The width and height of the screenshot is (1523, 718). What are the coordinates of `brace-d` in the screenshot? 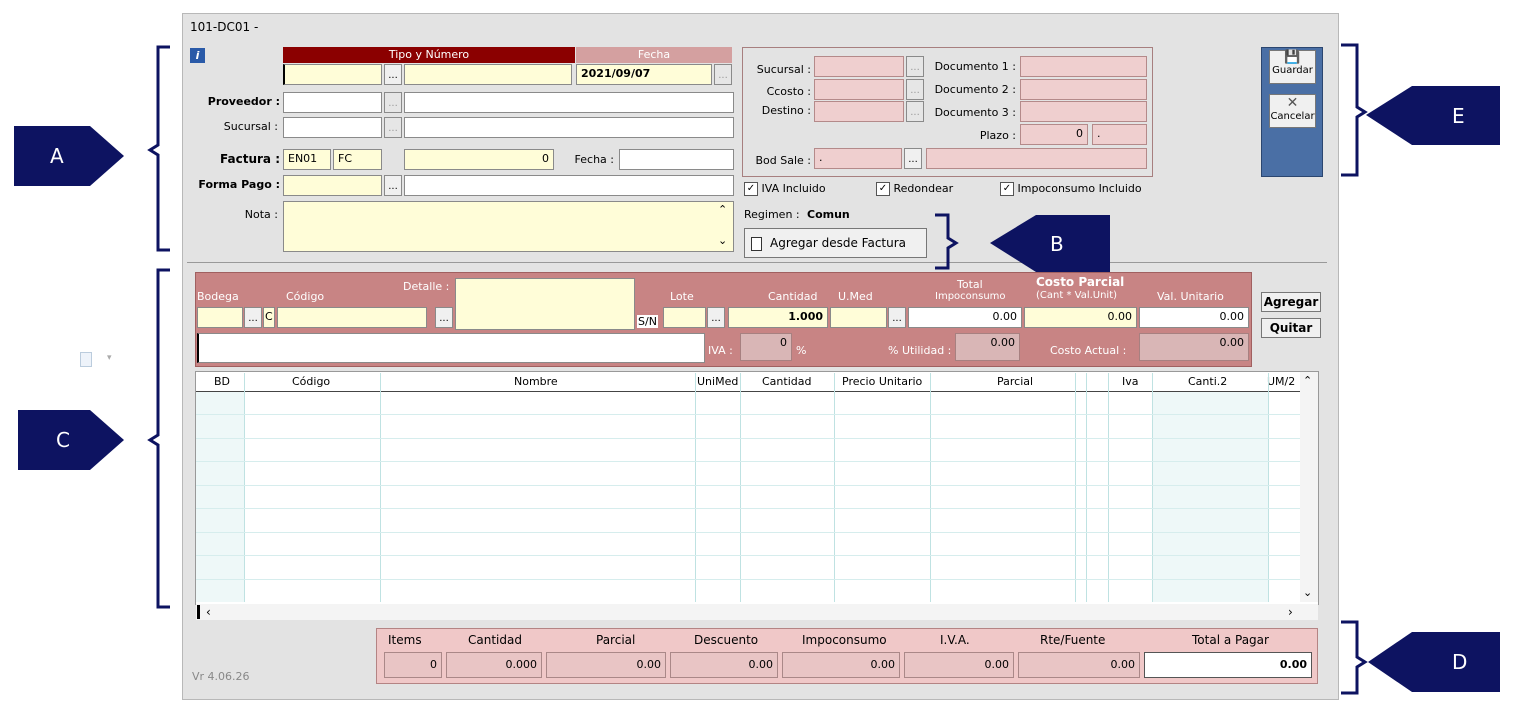 It's located at (1354, 657).